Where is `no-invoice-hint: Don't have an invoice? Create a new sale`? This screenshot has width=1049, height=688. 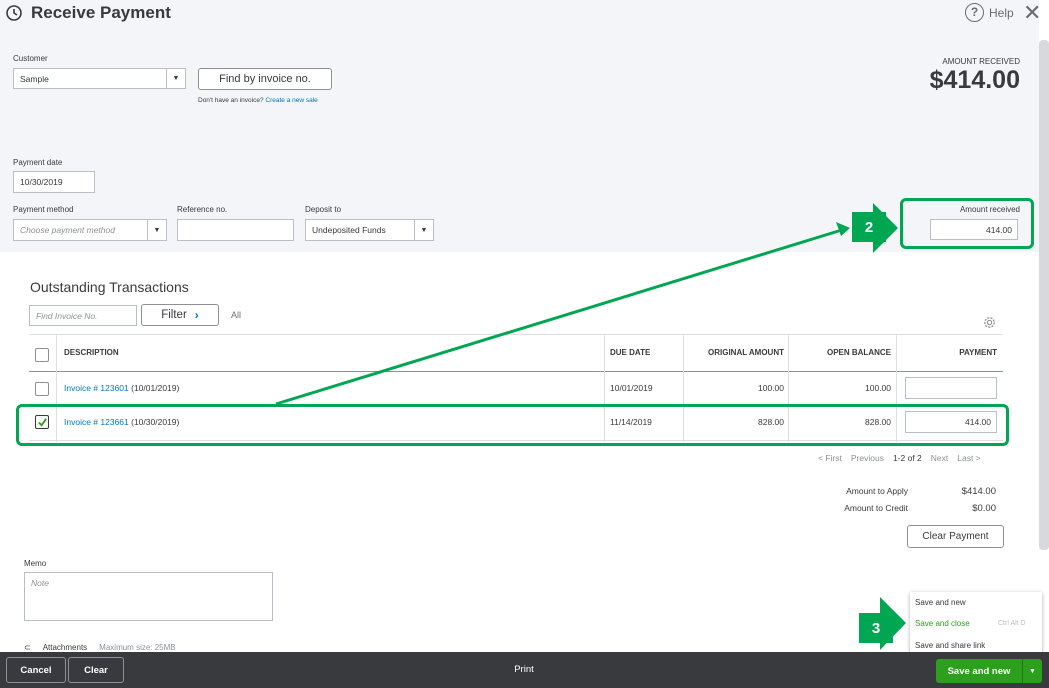
no-invoice-hint: Don't have an invoice? Create a new sale is located at coordinates (258, 100).